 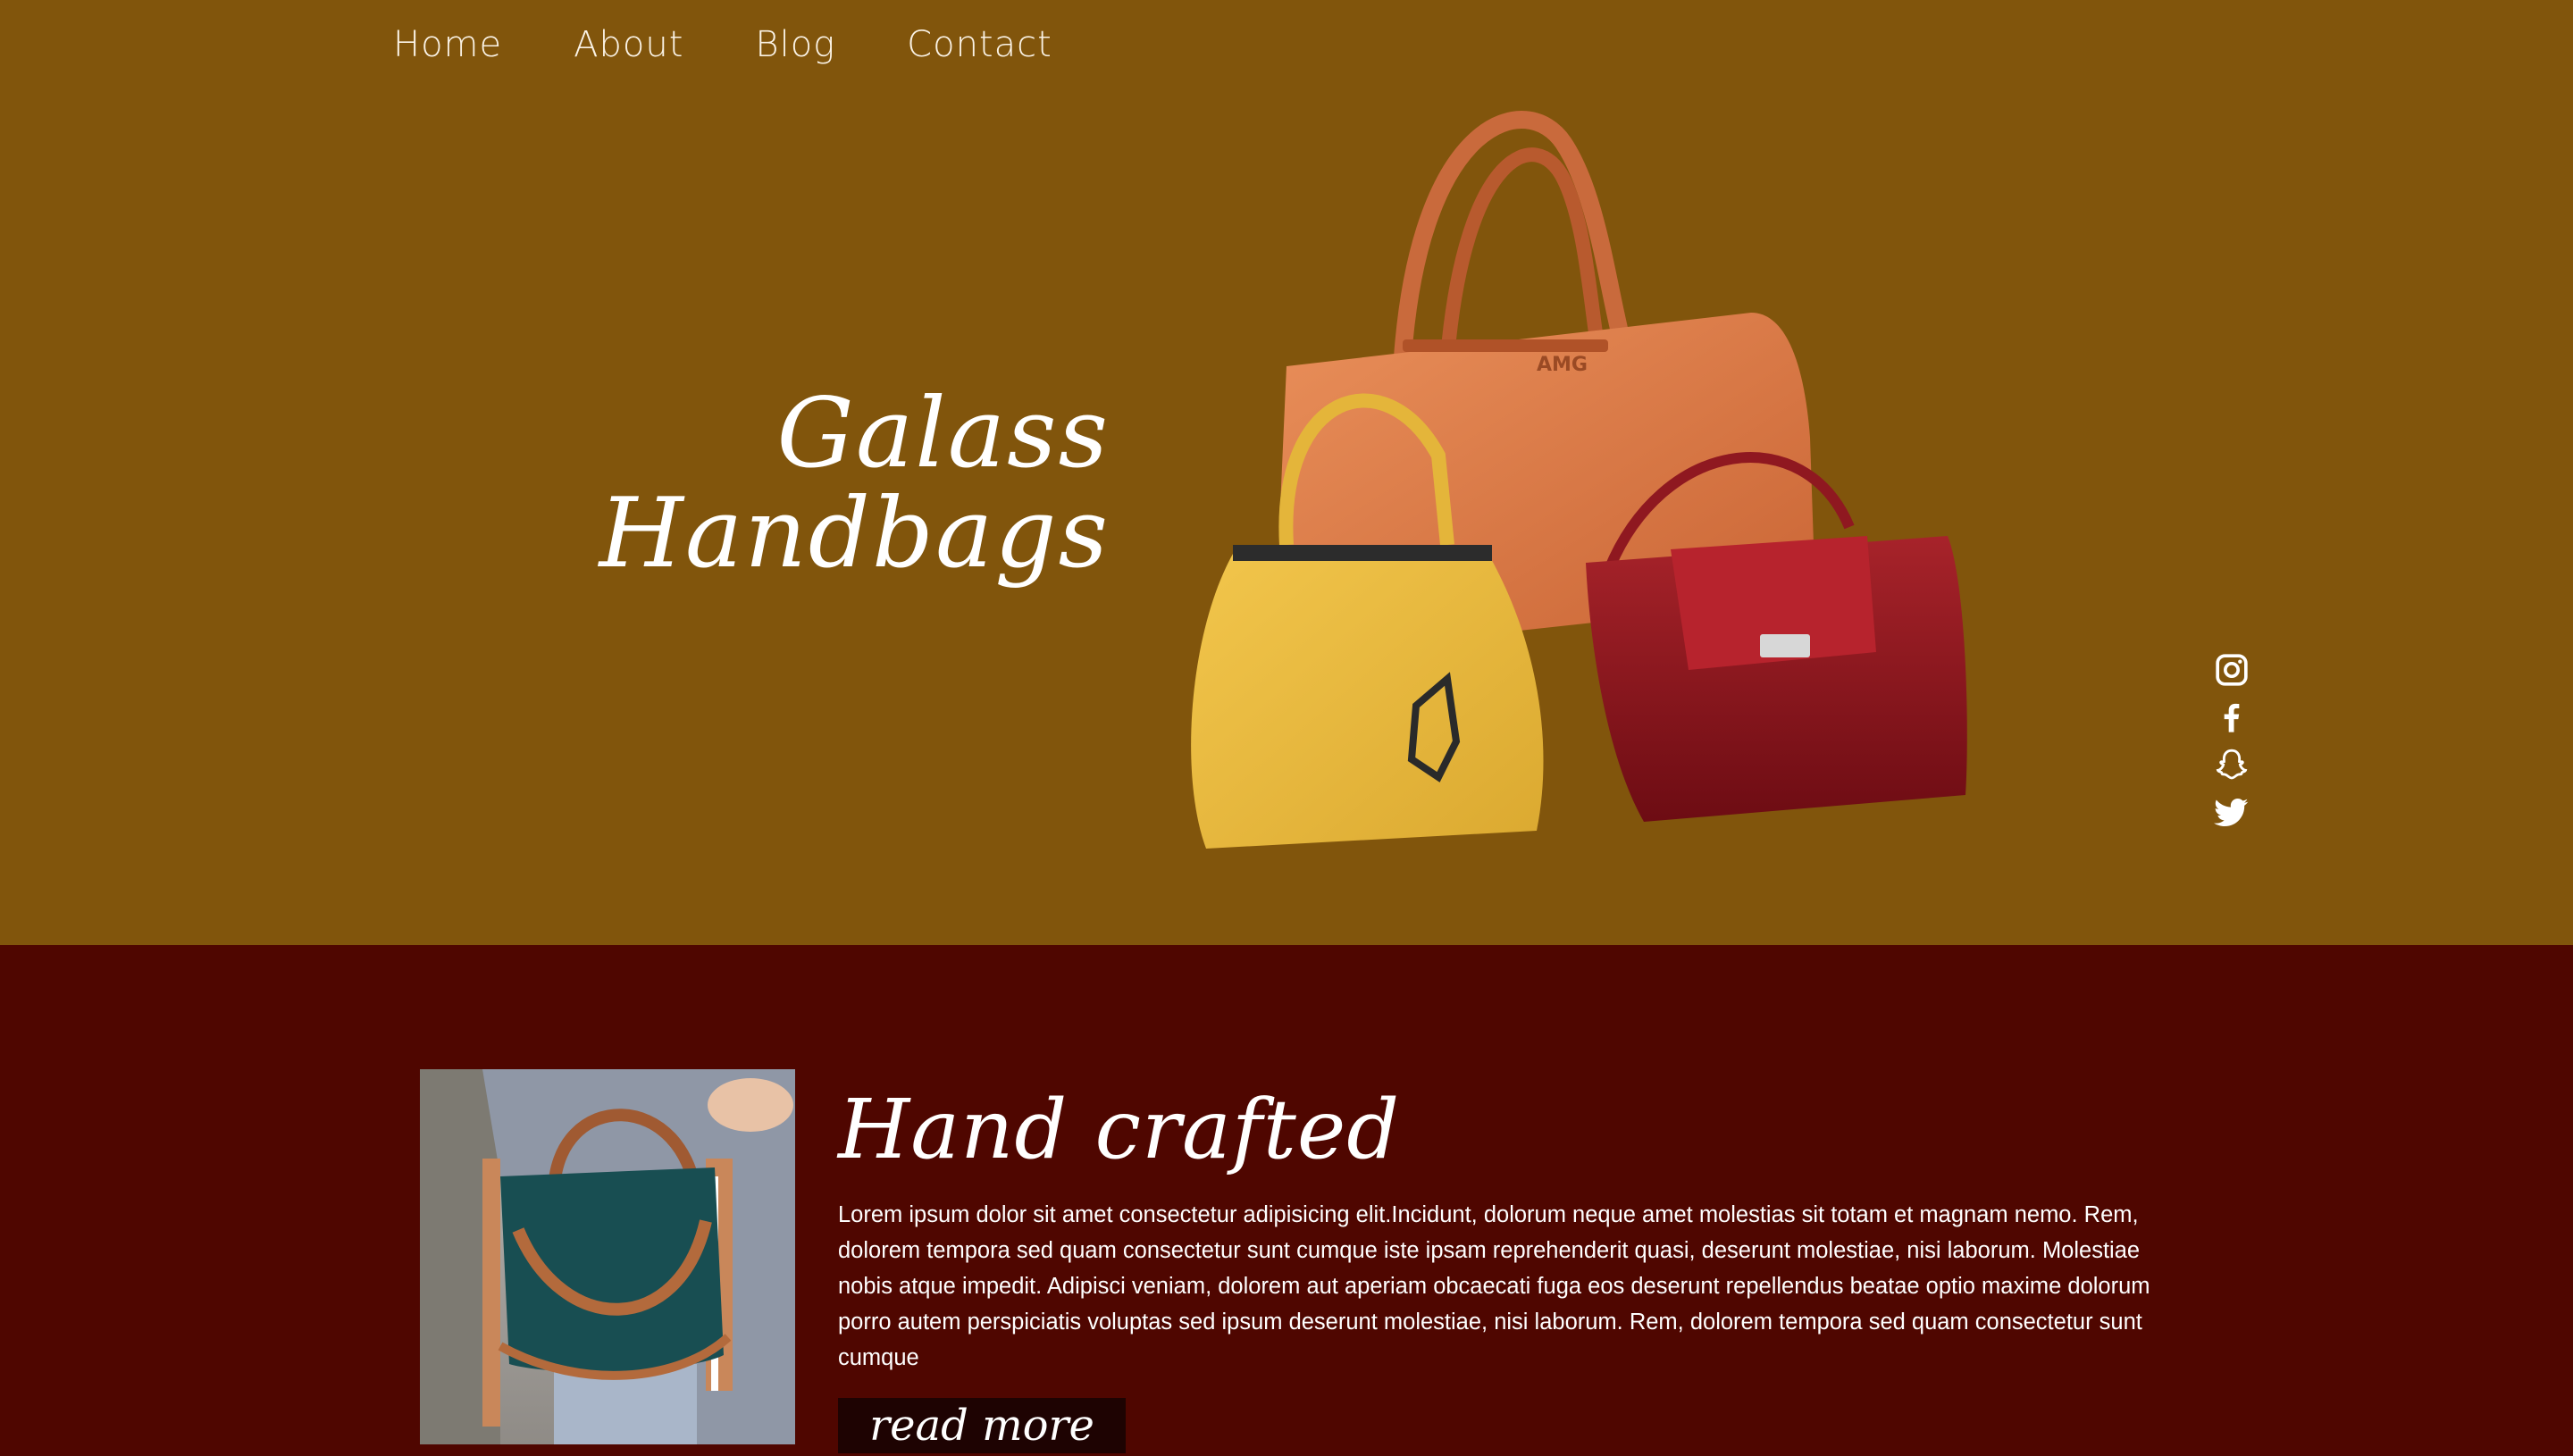 What do you see at coordinates (854, 534) in the screenshot?
I see `hero-title-line2: Handbags` at bounding box center [854, 534].